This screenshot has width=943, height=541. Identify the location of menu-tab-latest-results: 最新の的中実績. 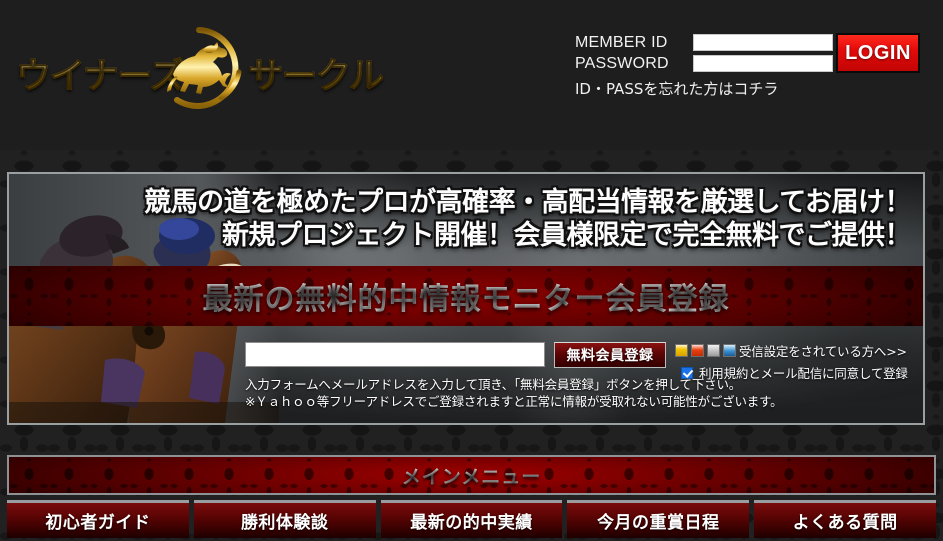
(471, 519).